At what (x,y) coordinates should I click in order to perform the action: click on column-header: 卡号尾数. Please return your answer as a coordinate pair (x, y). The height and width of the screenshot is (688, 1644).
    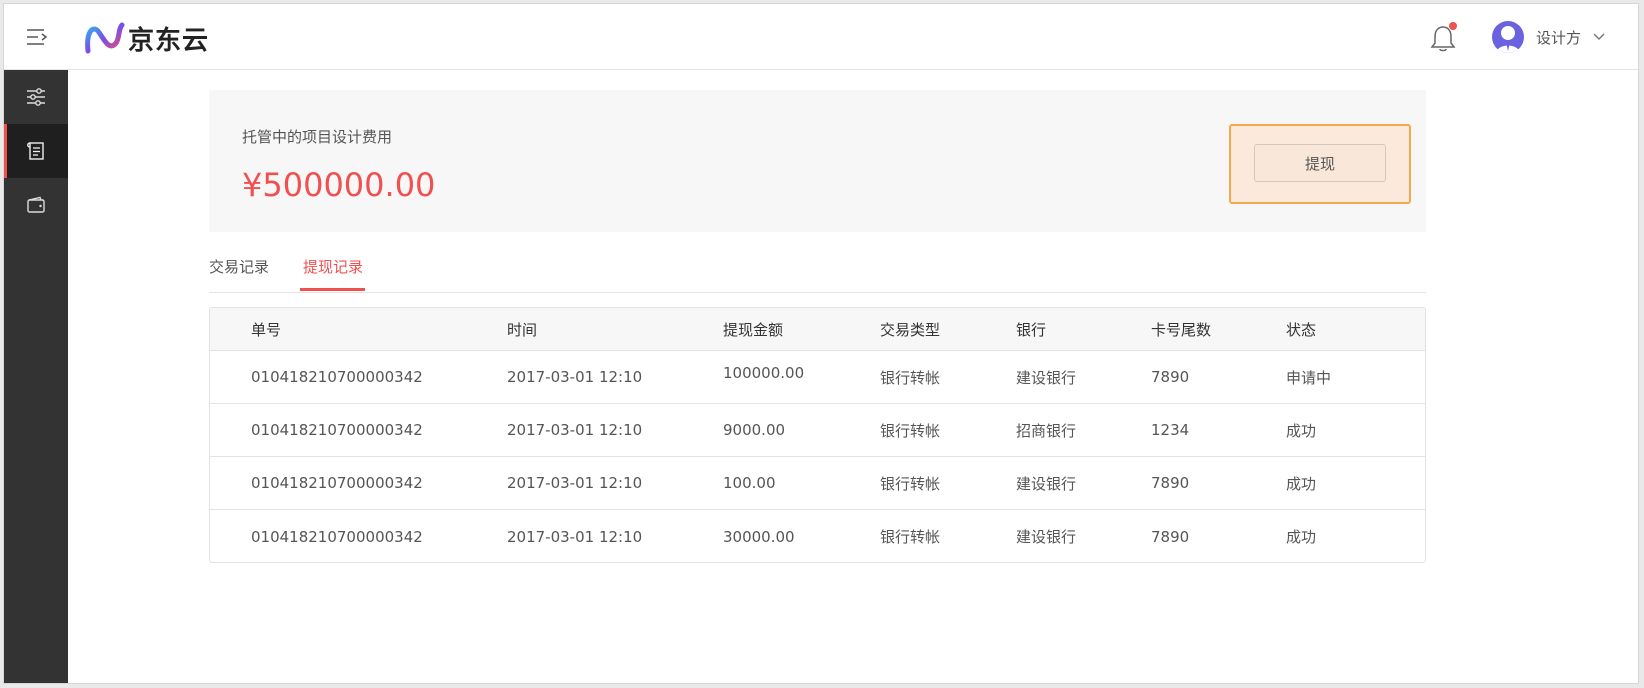
    Looking at the image, I should click on (1181, 329).